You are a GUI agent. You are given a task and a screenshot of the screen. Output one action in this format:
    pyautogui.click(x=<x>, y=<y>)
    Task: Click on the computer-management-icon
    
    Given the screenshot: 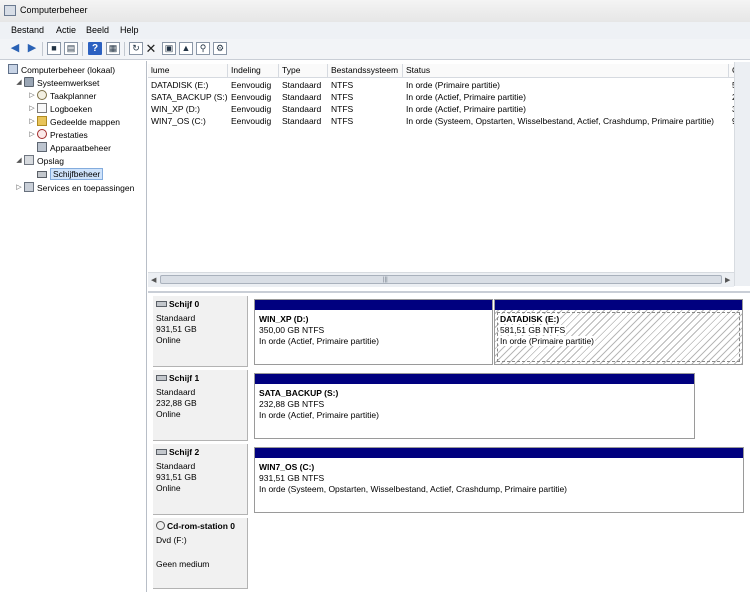 What is the action you would take?
    pyautogui.click(x=10, y=10)
    